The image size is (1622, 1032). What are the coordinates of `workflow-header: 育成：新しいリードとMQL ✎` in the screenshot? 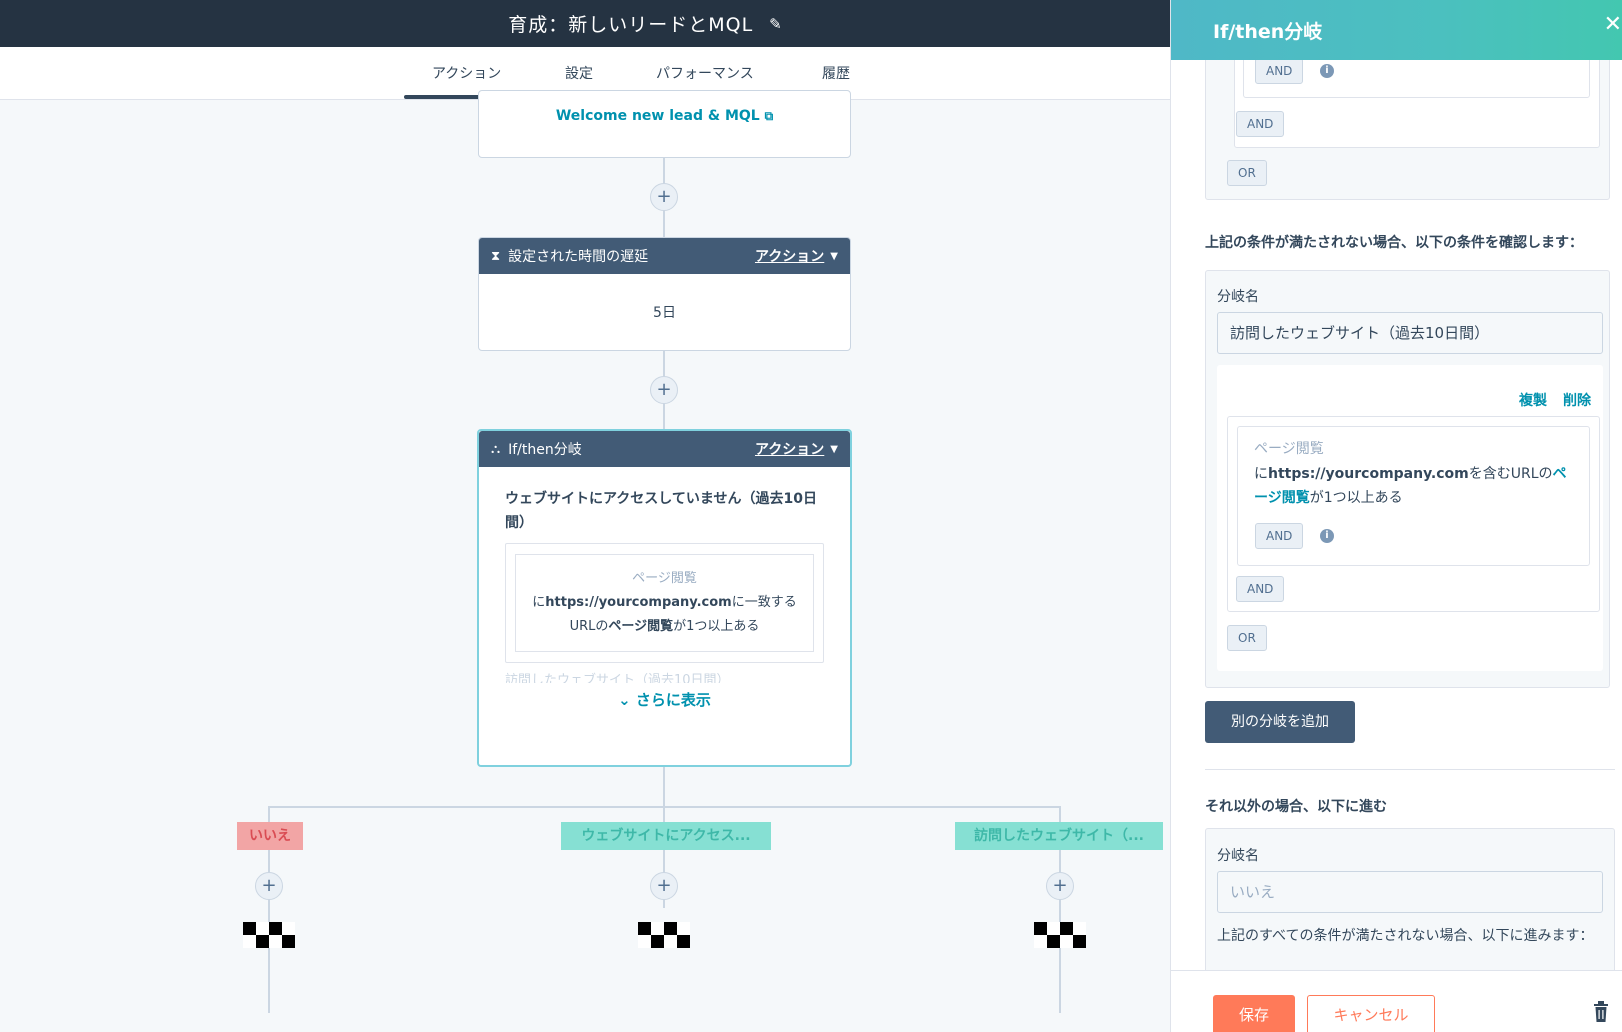 It's located at (585, 23).